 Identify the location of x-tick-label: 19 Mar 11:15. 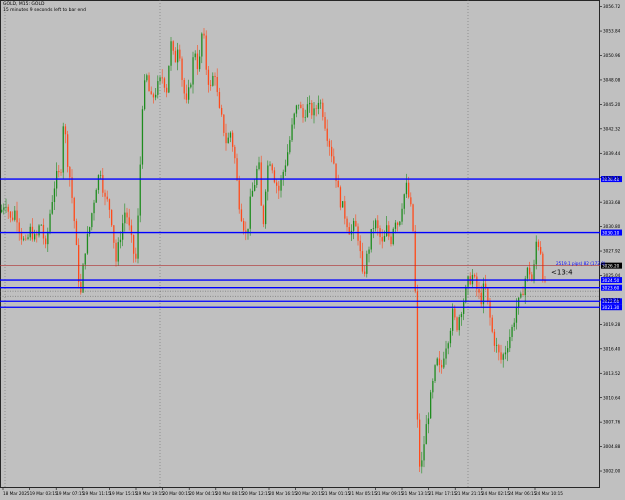
(97, 493).